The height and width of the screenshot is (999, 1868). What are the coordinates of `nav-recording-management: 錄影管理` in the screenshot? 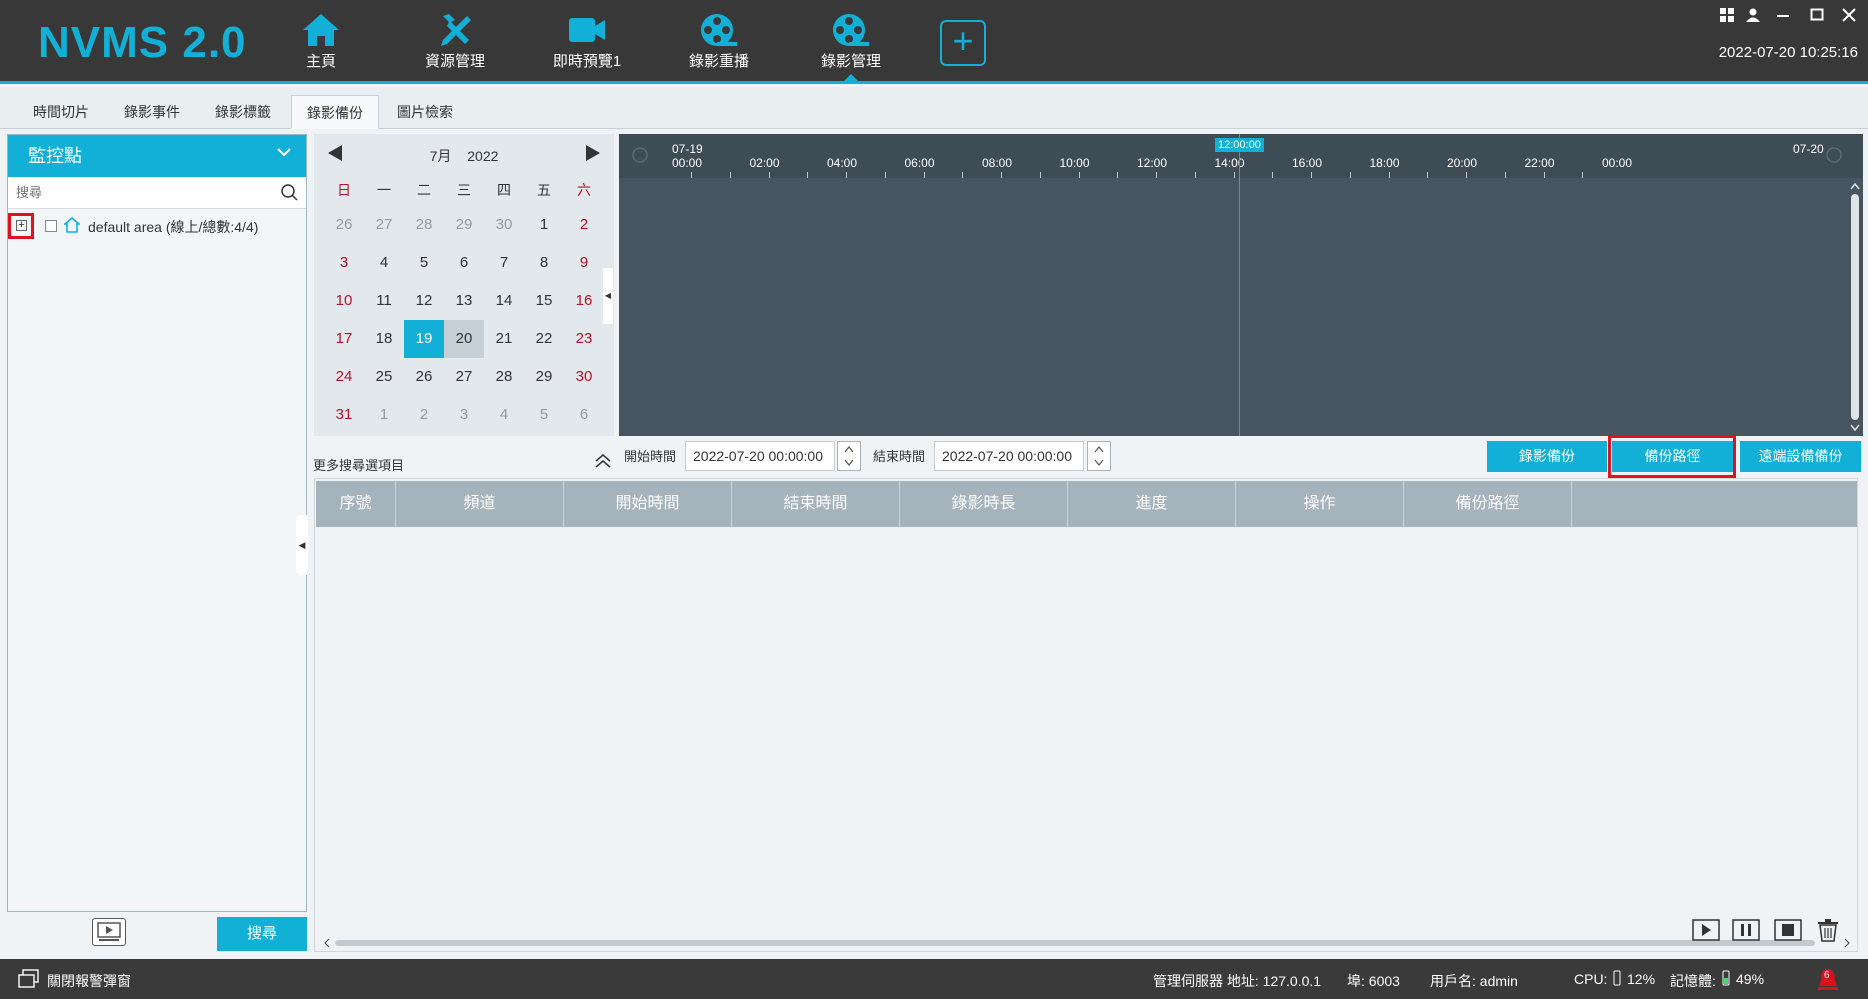 It's located at (851, 48).